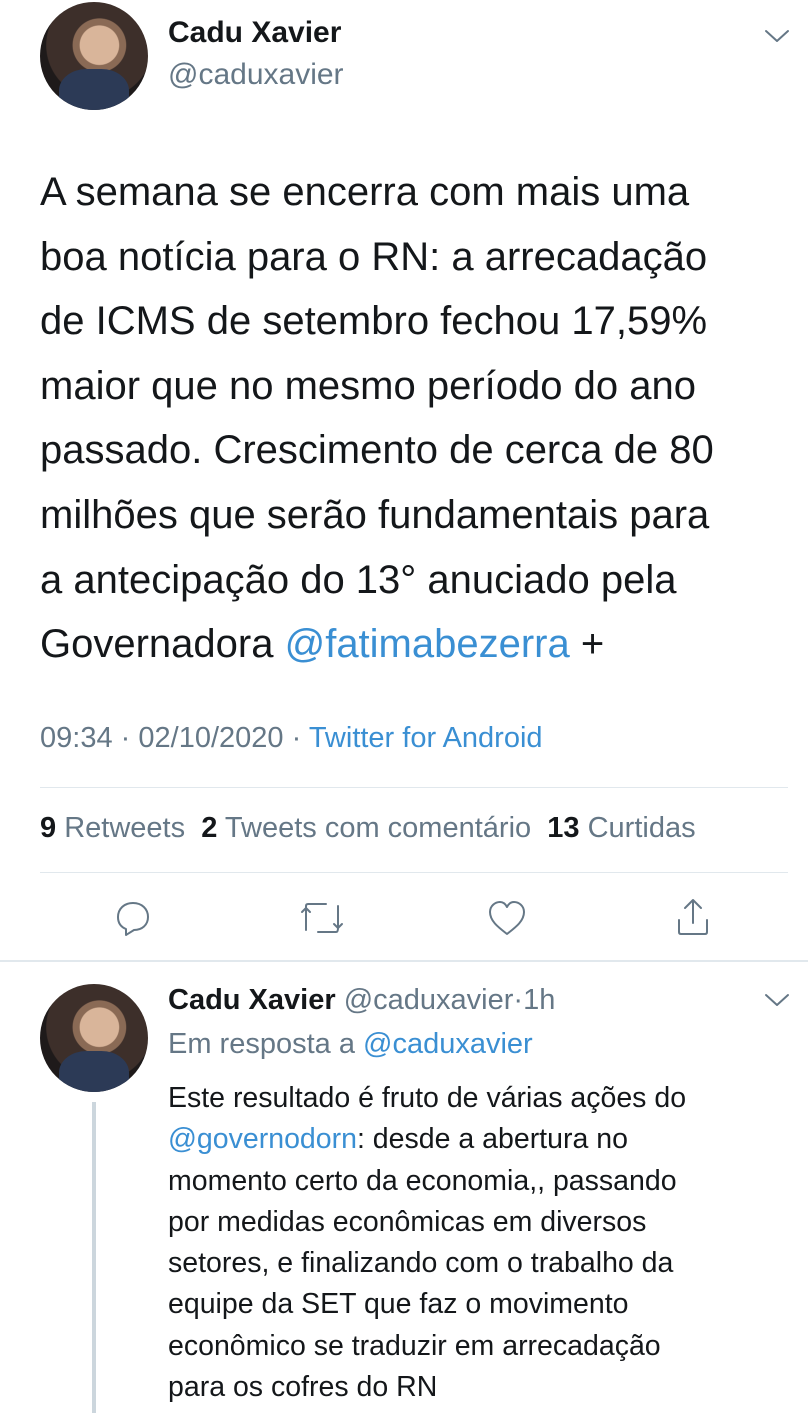  What do you see at coordinates (422, 1180) in the screenshot?
I see `reply-text-line: momento certo da economia,, passando` at bounding box center [422, 1180].